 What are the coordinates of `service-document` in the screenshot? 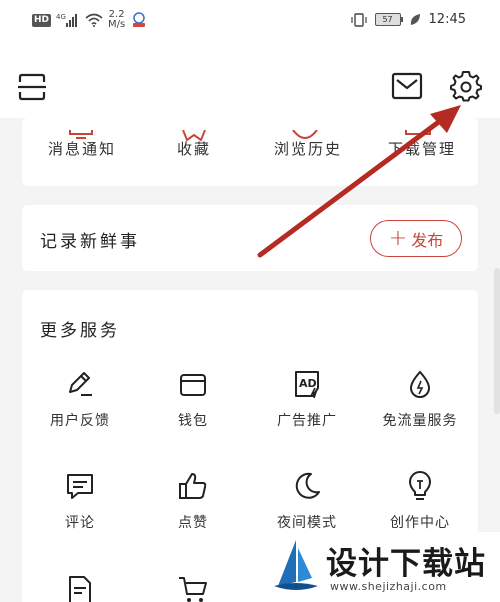 It's located at (80, 588).